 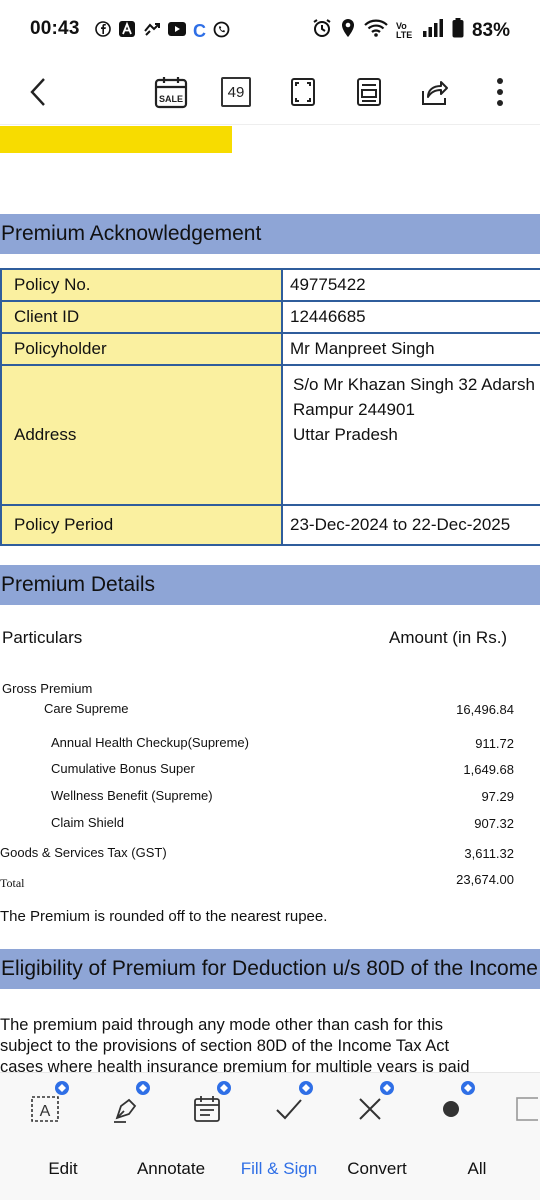 What do you see at coordinates (141, 317) in the screenshot?
I see `client-id-label: Client ID` at bounding box center [141, 317].